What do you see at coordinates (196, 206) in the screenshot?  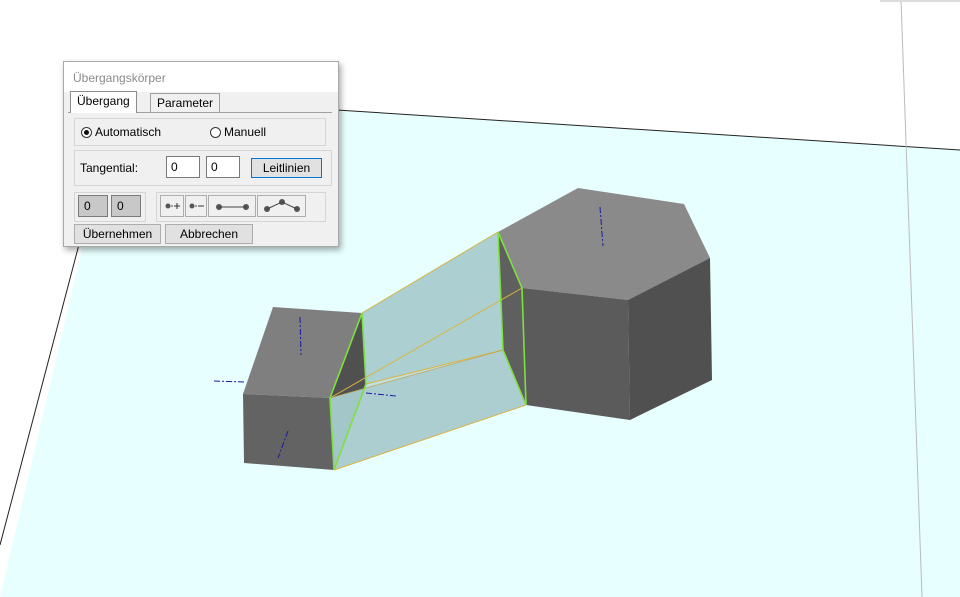 I see `remove-point-icon` at bounding box center [196, 206].